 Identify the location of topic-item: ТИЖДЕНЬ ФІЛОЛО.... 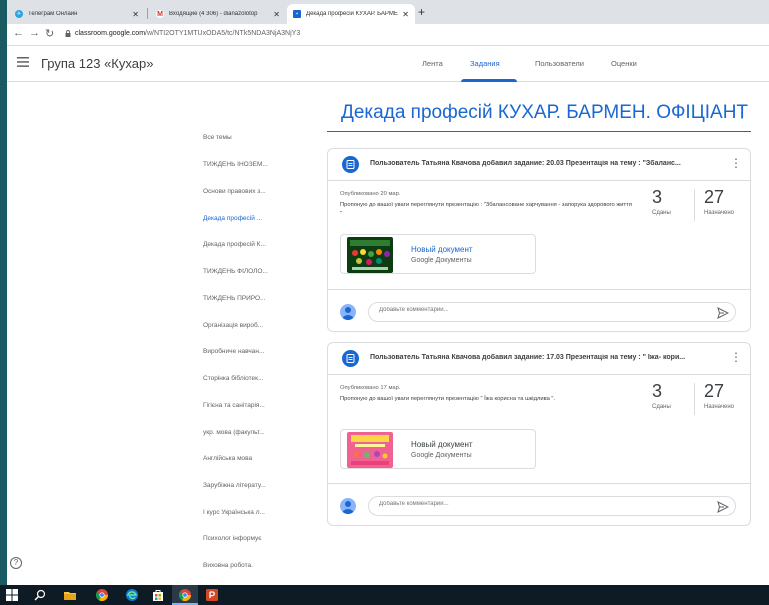
(248, 271).